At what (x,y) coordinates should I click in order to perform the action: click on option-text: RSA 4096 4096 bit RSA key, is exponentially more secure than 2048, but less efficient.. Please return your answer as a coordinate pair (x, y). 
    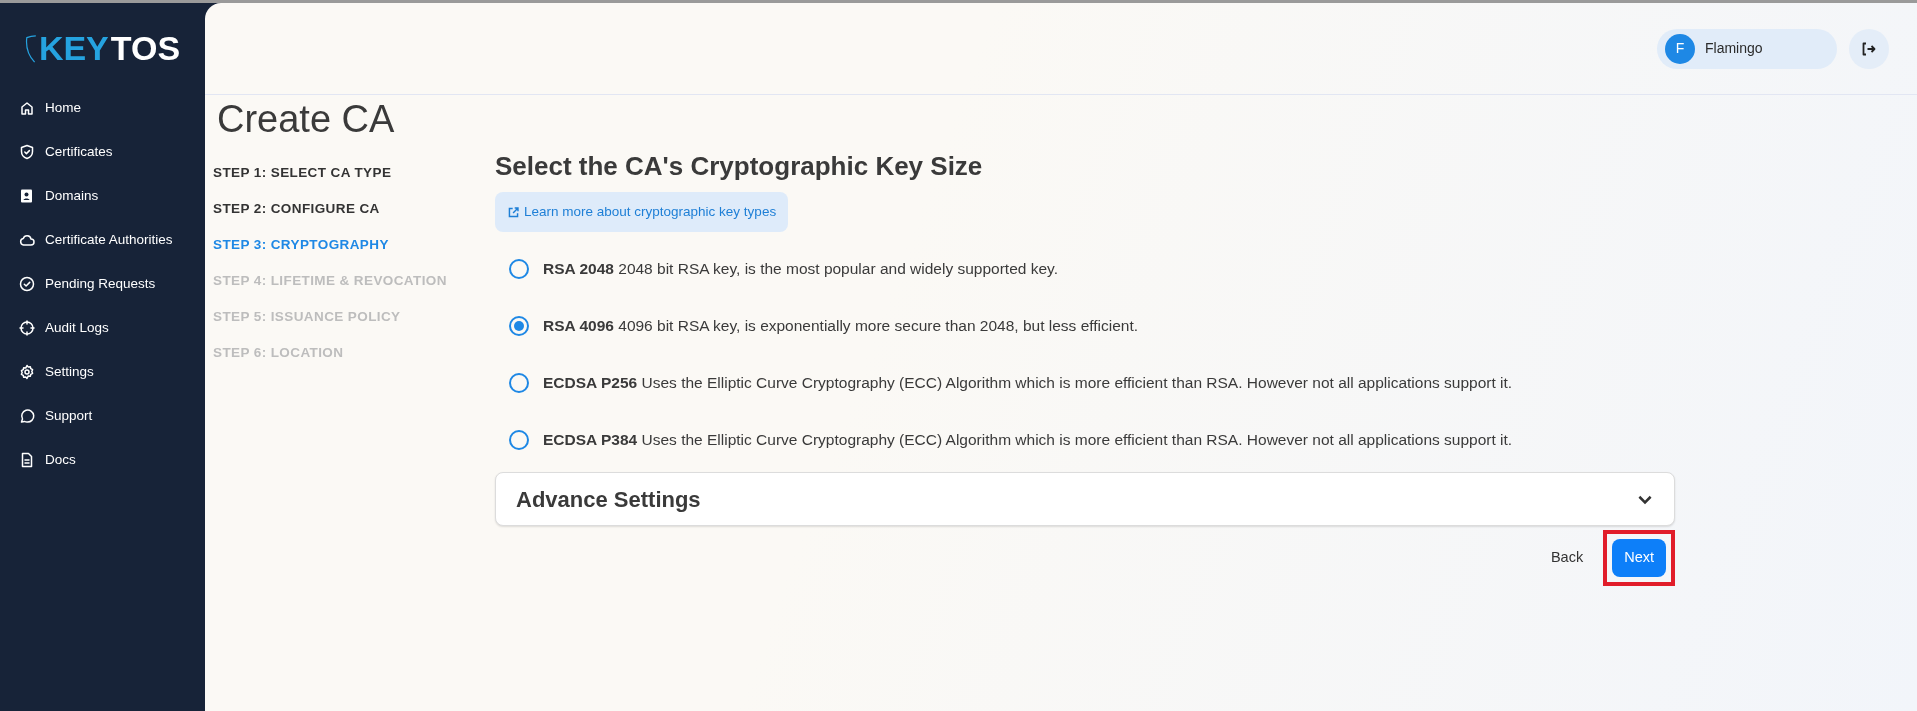
    Looking at the image, I should click on (841, 326).